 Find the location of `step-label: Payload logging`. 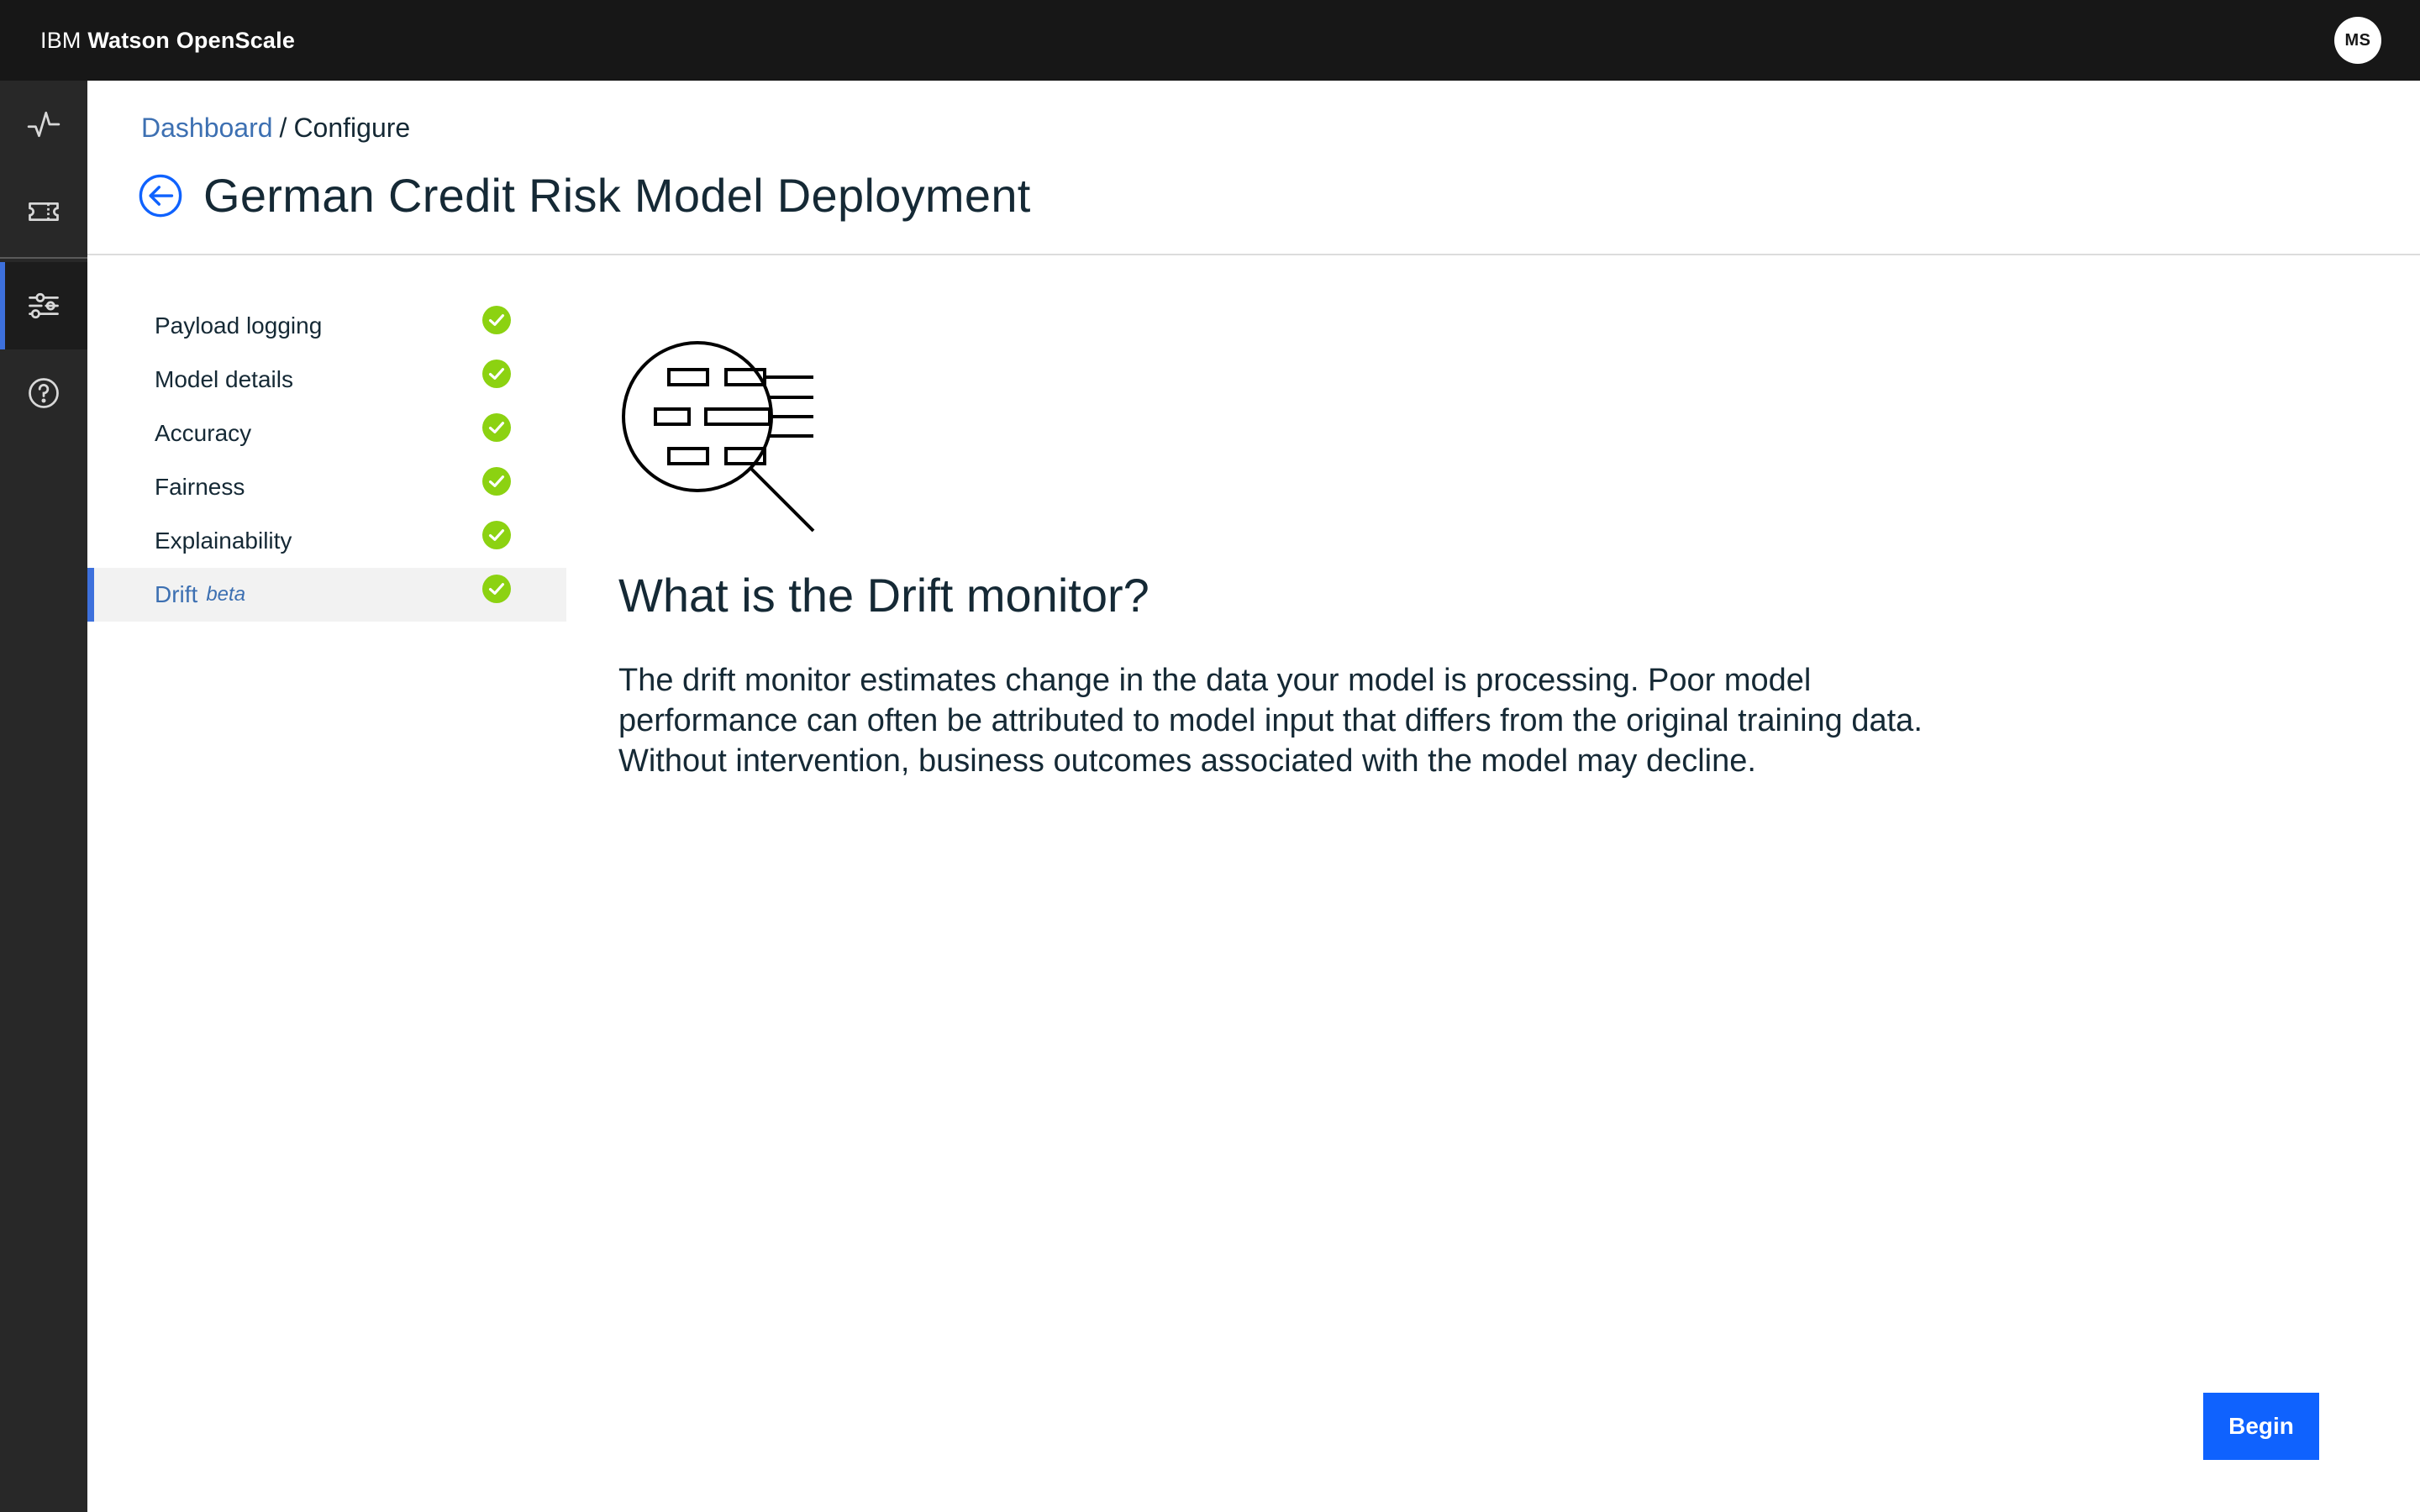

step-label: Payload logging is located at coordinates (239, 325).